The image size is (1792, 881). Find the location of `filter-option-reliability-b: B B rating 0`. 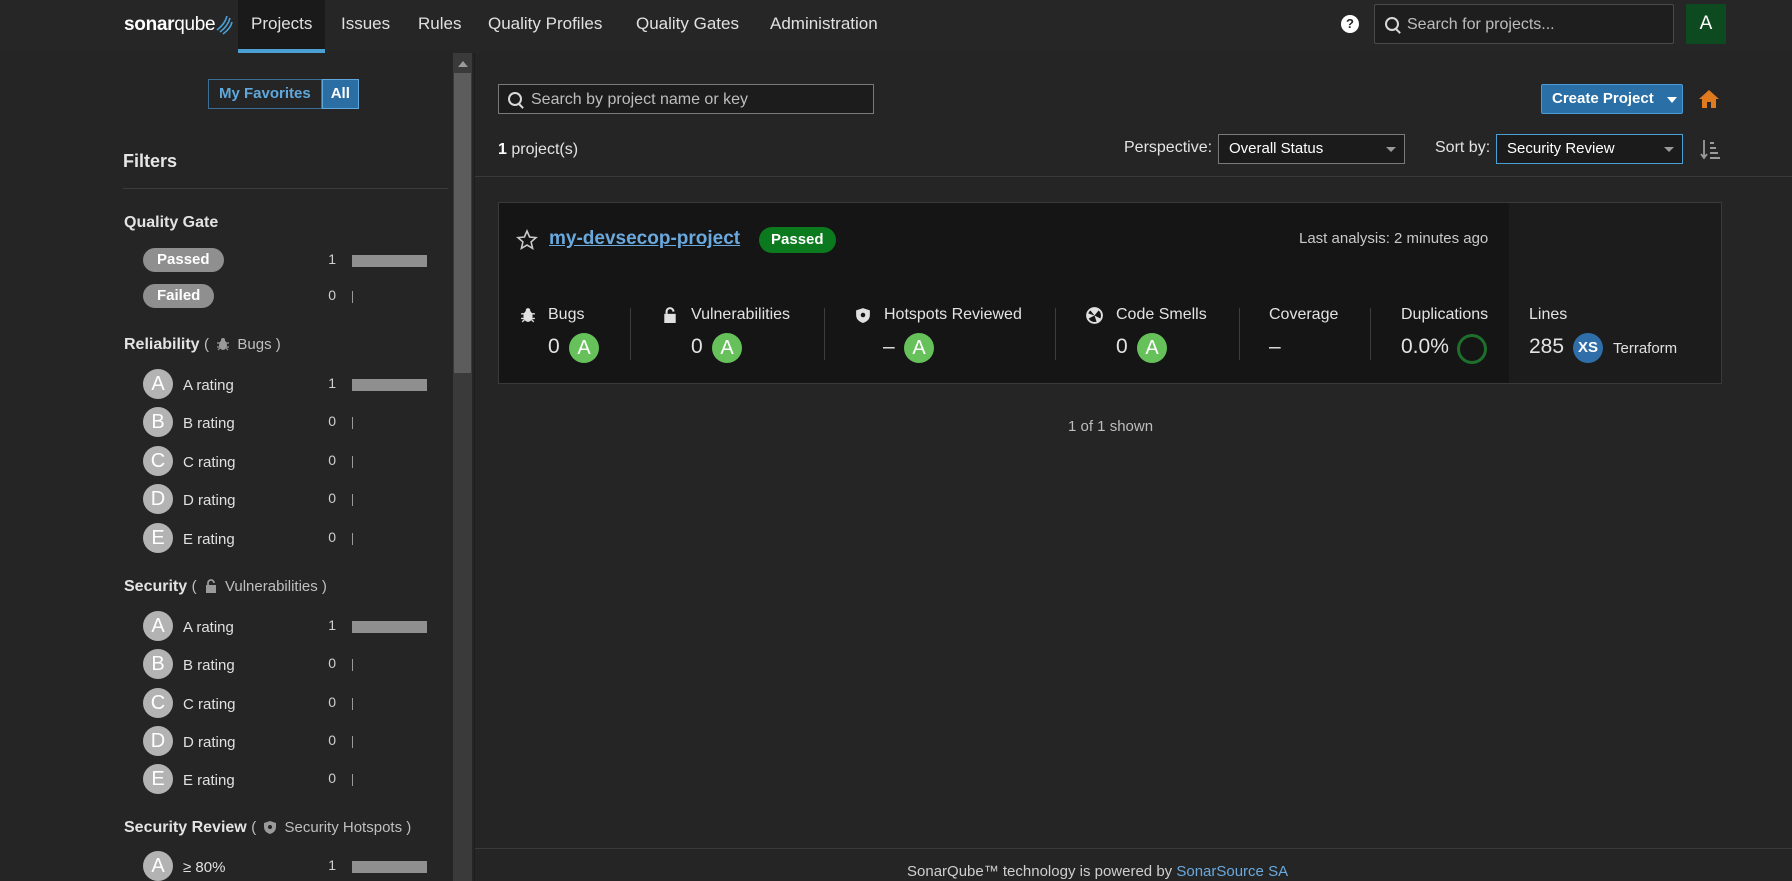

filter-option-reliability-b: B B rating 0 is located at coordinates (285, 422).